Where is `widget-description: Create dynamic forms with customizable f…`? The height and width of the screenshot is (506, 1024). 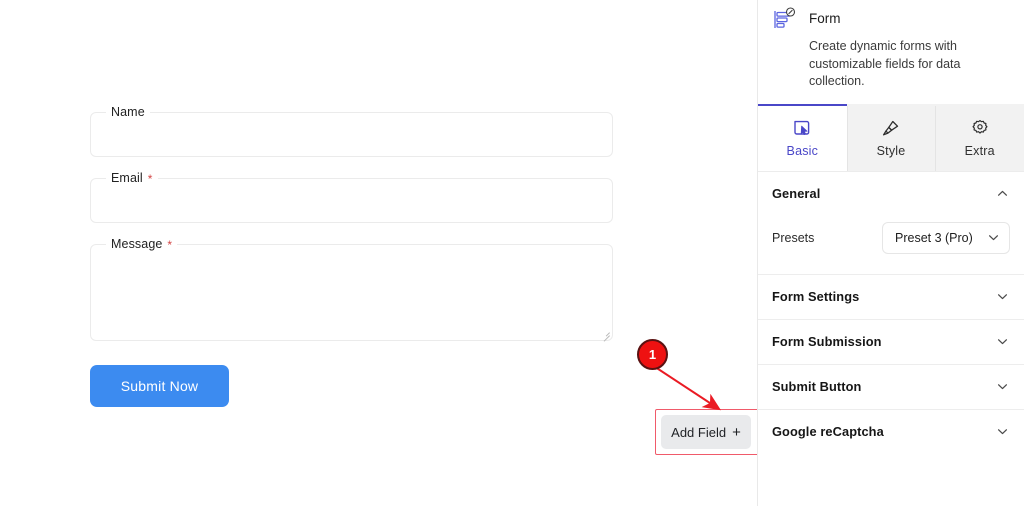
widget-description: Create dynamic forms with customizable f… is located at coordinates (885, 63).